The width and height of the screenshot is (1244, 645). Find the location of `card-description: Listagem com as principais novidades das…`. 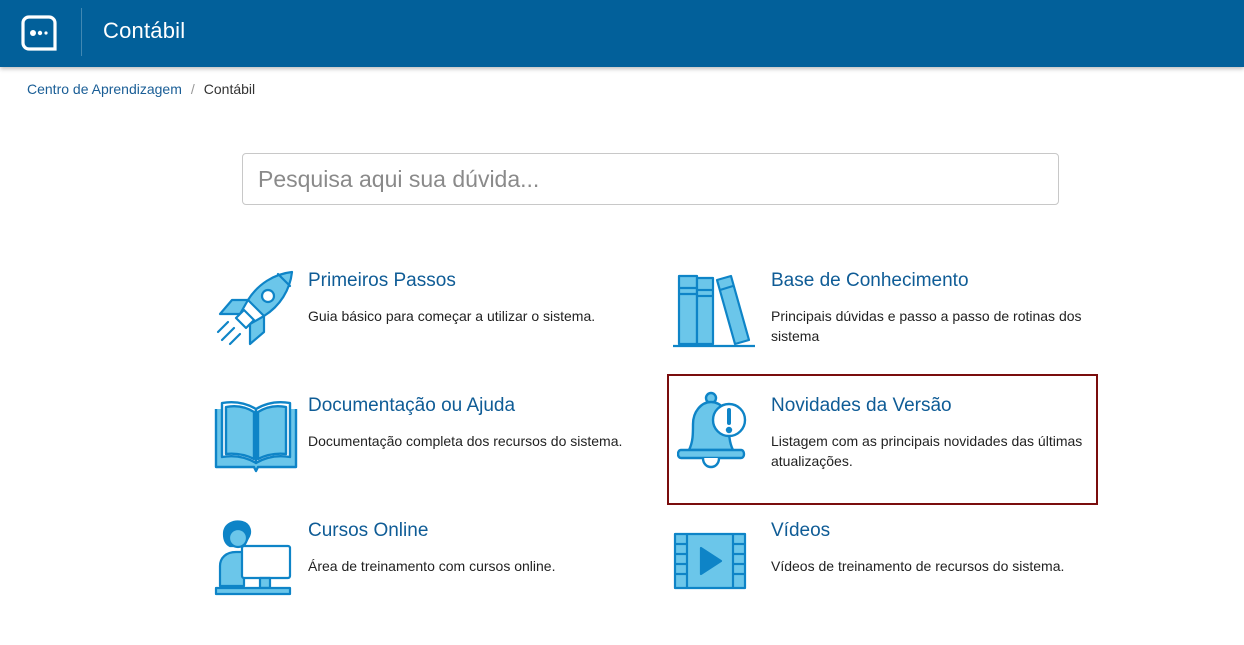

card-description: Listagem com as principais novidades das… is located at coordinates (927, 451).